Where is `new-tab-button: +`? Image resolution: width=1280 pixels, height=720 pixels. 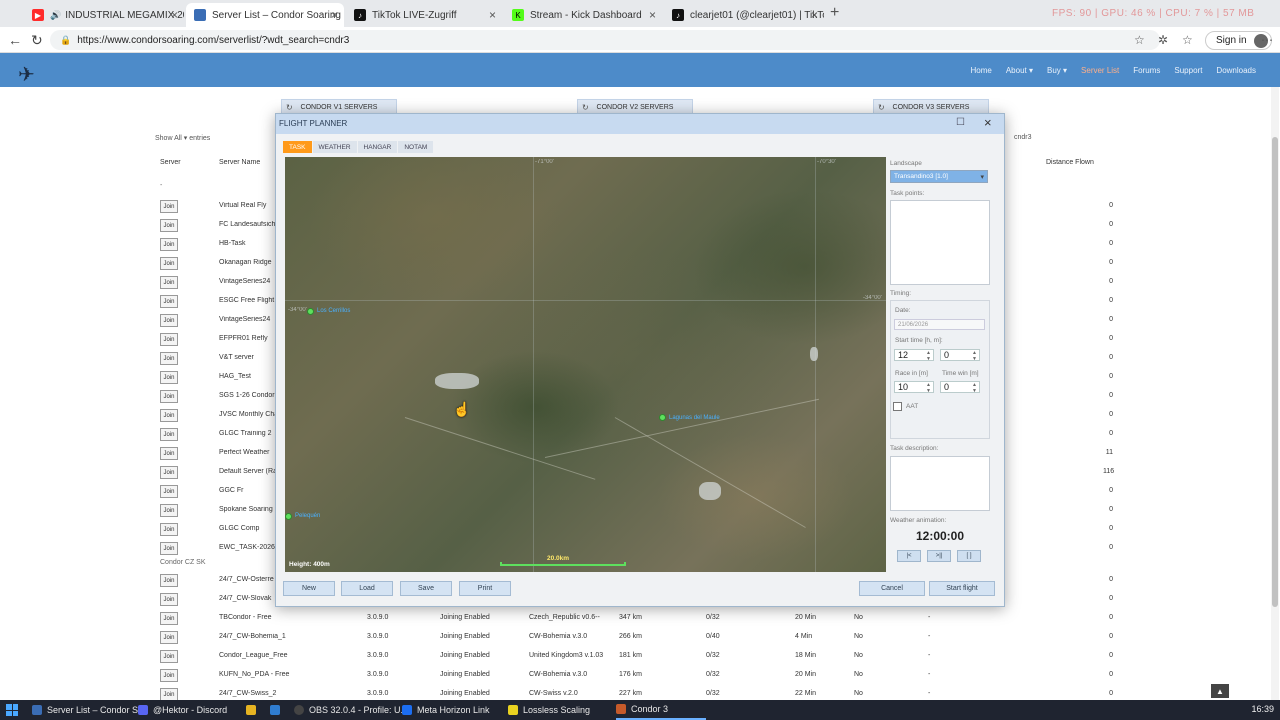
new-tab-button: + is located at coordinates (834, 13).